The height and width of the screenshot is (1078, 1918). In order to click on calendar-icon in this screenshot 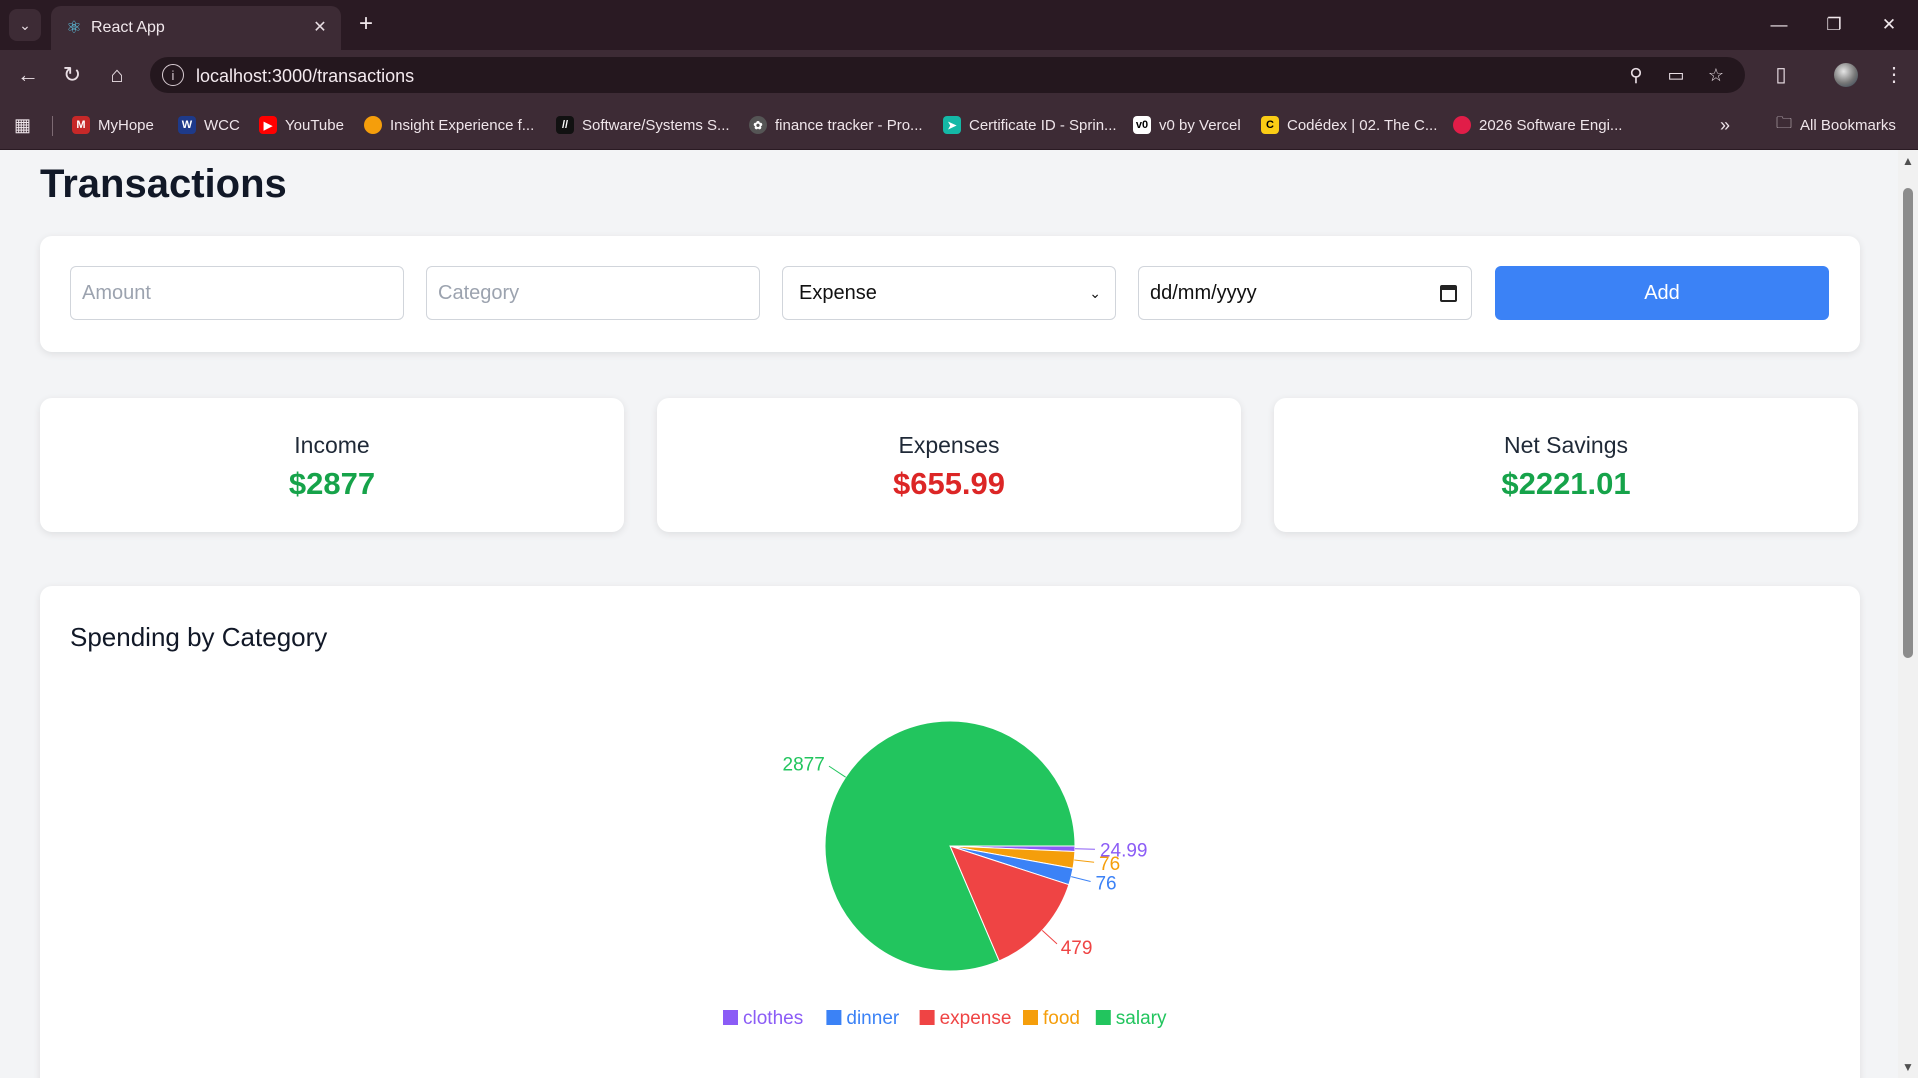, I will do `click(1448, 293)`.